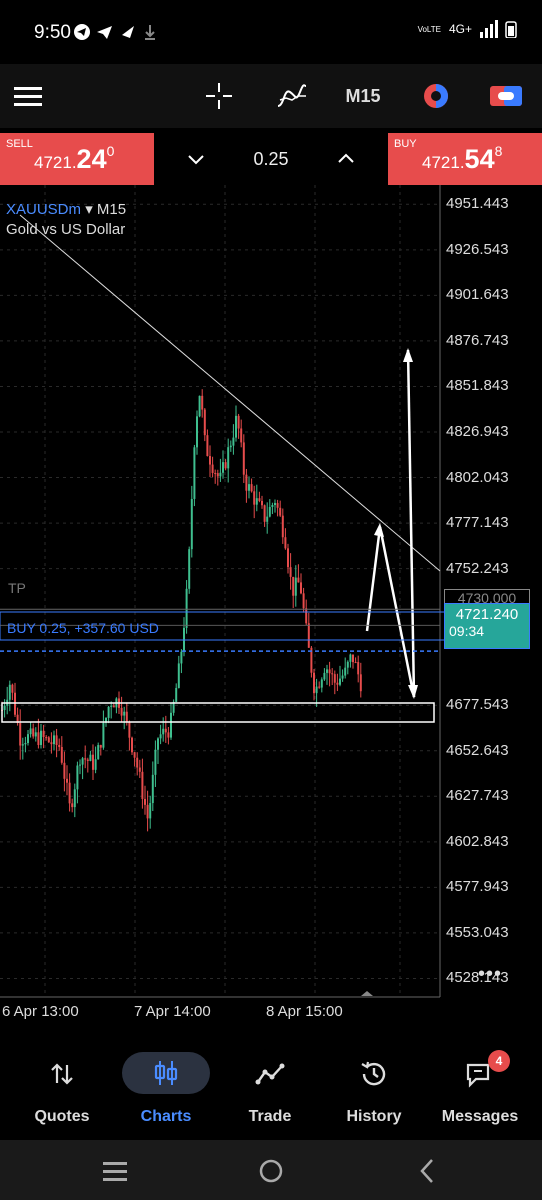 The width and height of the screenshot is (542, 1200). What do you see at coordinates (271, 1171) in the screenshot?
I see `home-icon` at bounding box center [271, 1171].